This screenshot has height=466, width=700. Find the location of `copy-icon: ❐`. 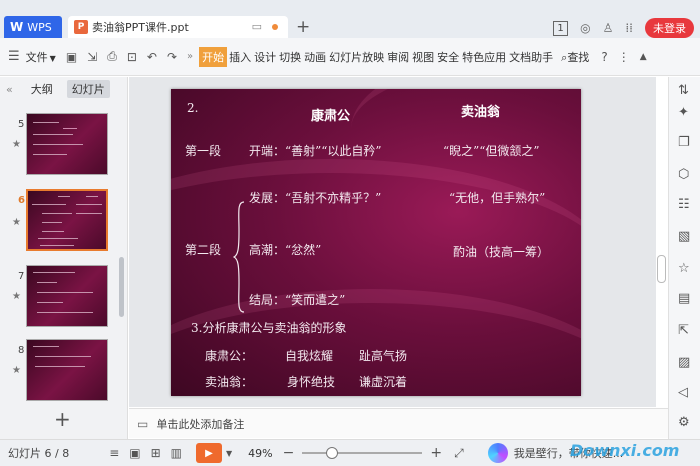

copy-icon: ❐ is located at coordinates (684, 142).